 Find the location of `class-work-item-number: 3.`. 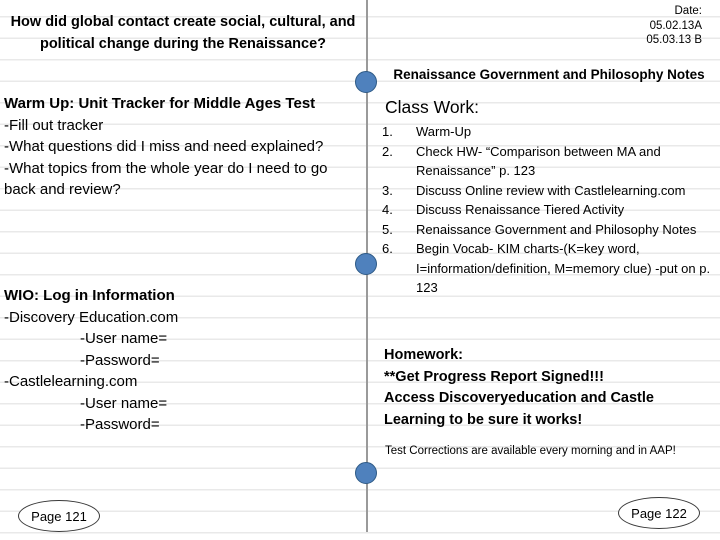

class-work-item-number: 3. is located at coordinates (387, 190).